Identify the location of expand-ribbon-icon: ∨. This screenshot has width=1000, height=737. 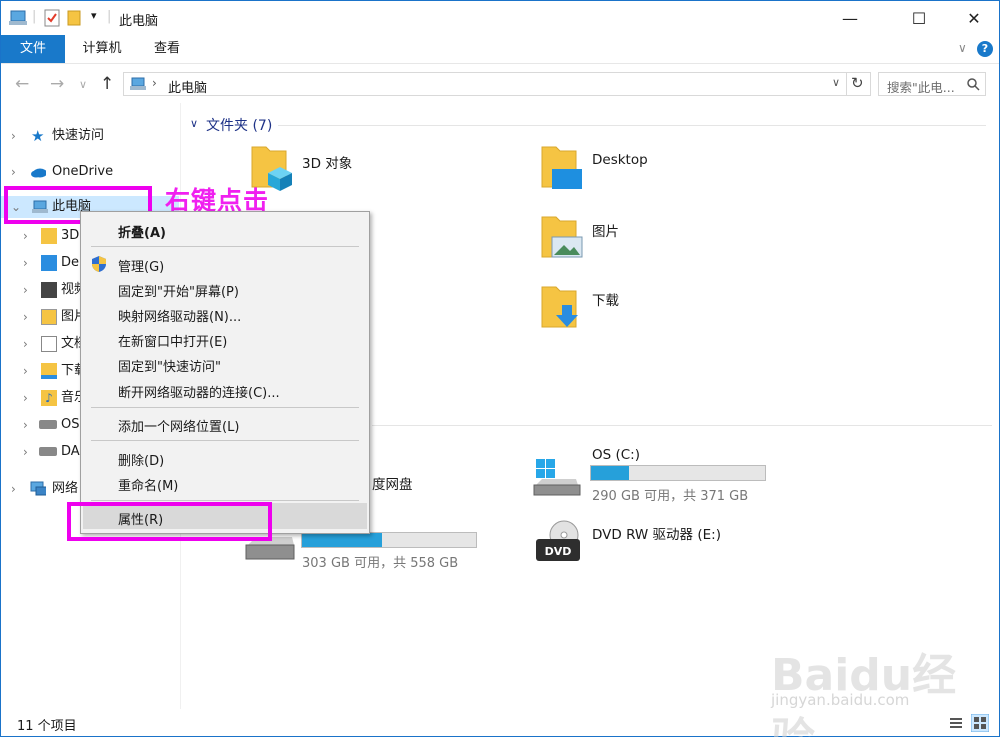
(962, 48).